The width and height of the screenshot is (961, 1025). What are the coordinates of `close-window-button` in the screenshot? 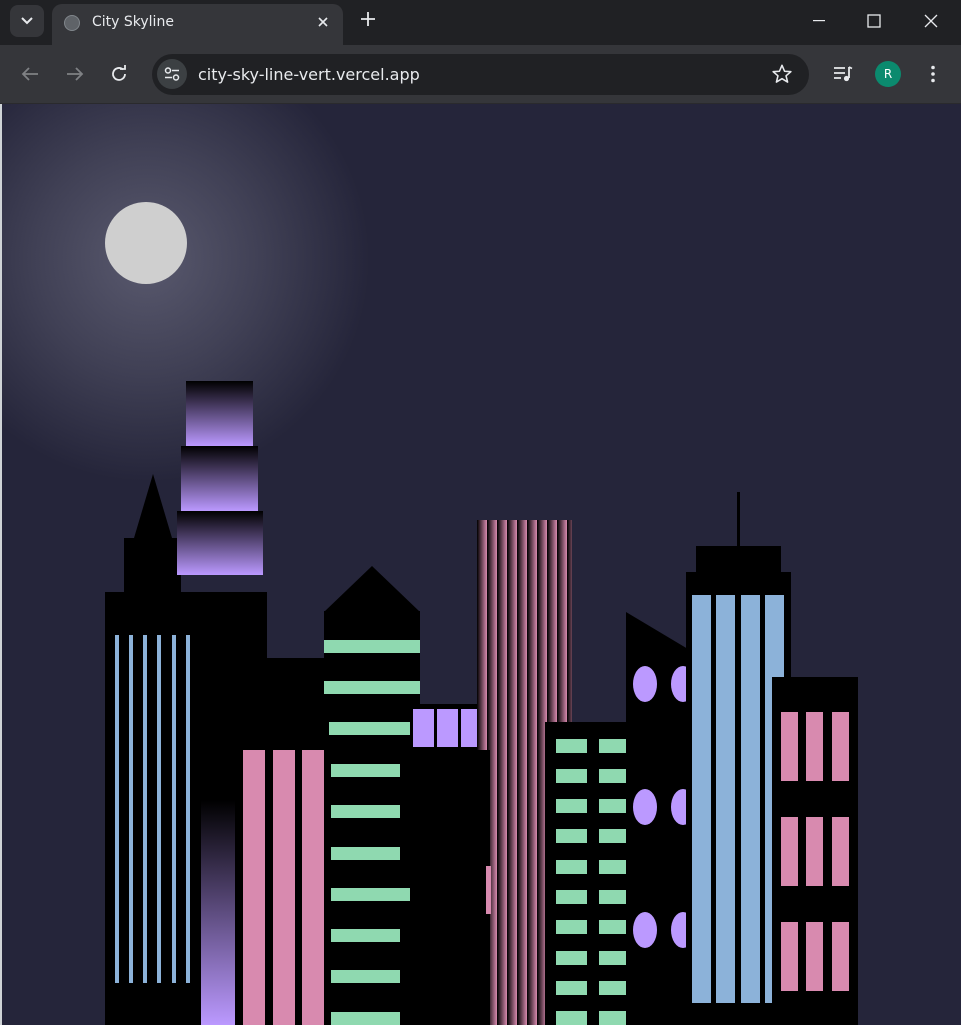 It's located at (931, 21).